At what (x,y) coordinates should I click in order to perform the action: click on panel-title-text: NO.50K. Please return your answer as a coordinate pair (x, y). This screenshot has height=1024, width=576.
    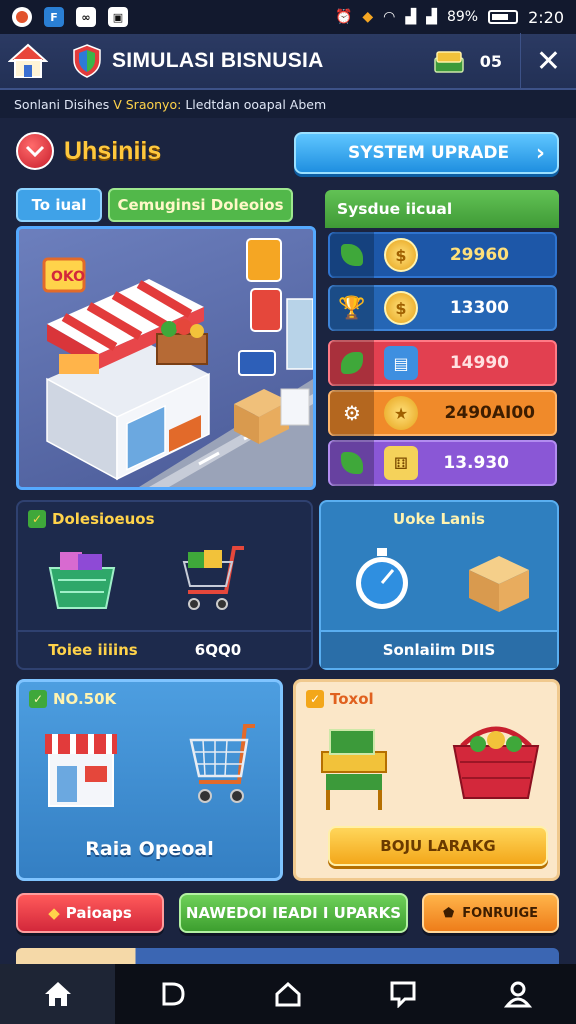
    Looking at the image, I should click on (85, 699).